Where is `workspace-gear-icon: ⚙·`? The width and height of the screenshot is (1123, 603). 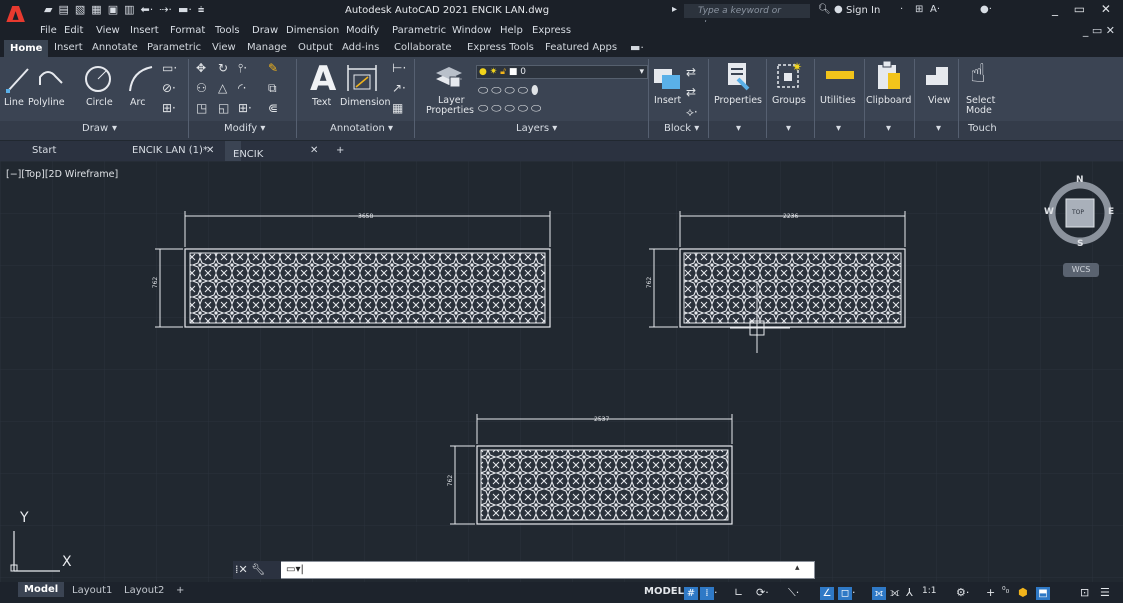
workspace-gear-icon: ⚙· is located at coordinates (962, 592).